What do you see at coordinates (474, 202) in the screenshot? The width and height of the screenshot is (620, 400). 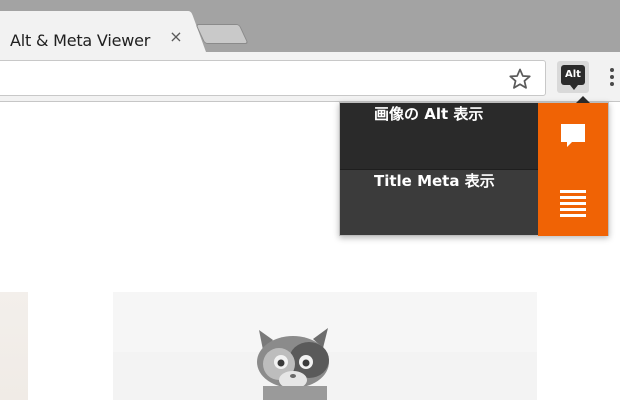 I see `show-title-meta-button: Title Meta 表示` at bounding box center [474, 202].